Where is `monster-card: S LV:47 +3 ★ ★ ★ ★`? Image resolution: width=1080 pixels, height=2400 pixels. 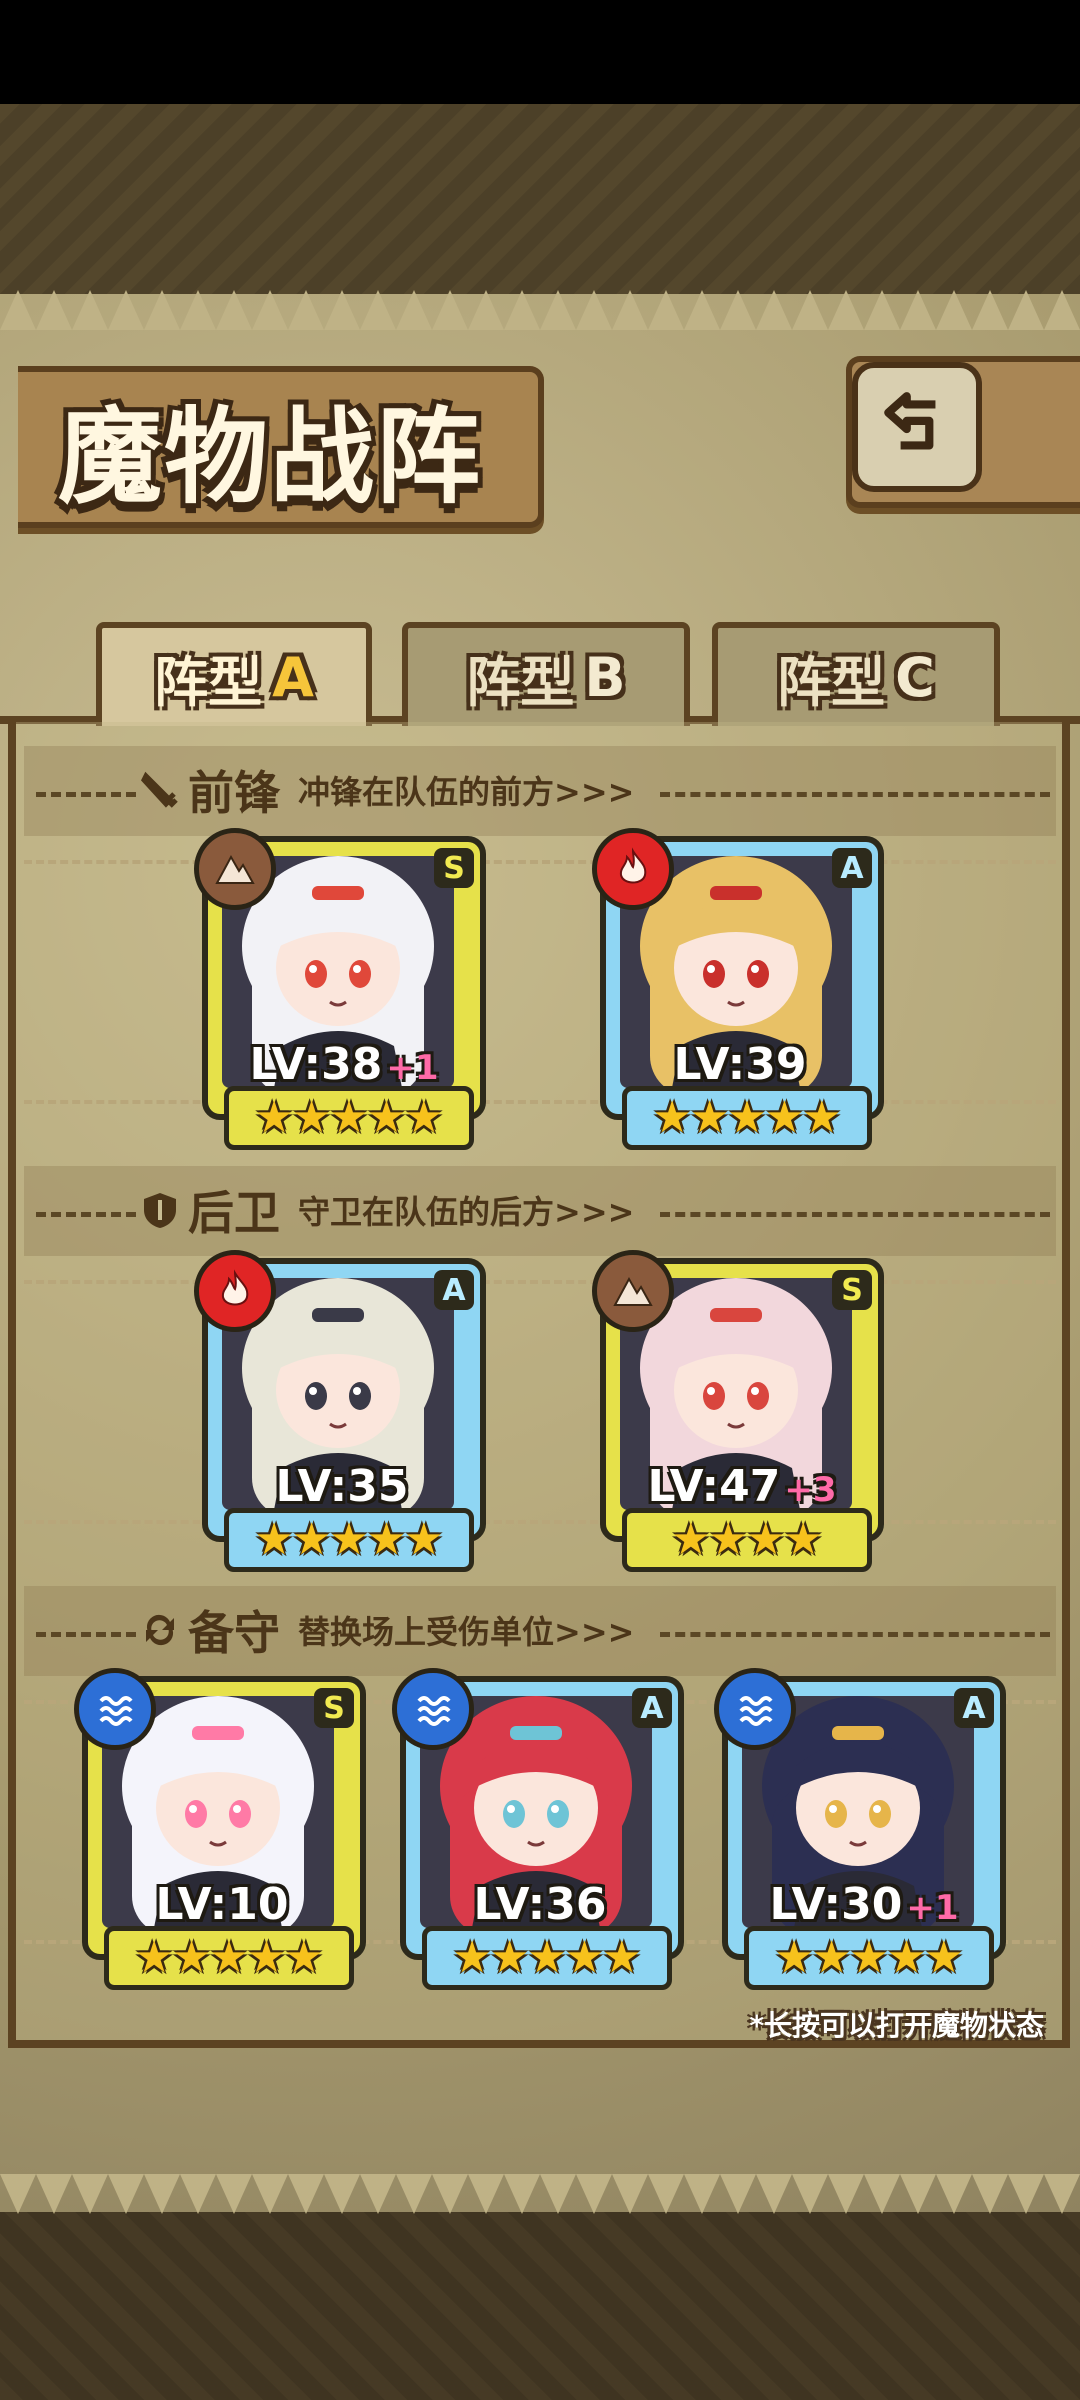
monster-card: S LV:47 +3 ★ ★ ★ ★ is located at coordinates (738, 1411).